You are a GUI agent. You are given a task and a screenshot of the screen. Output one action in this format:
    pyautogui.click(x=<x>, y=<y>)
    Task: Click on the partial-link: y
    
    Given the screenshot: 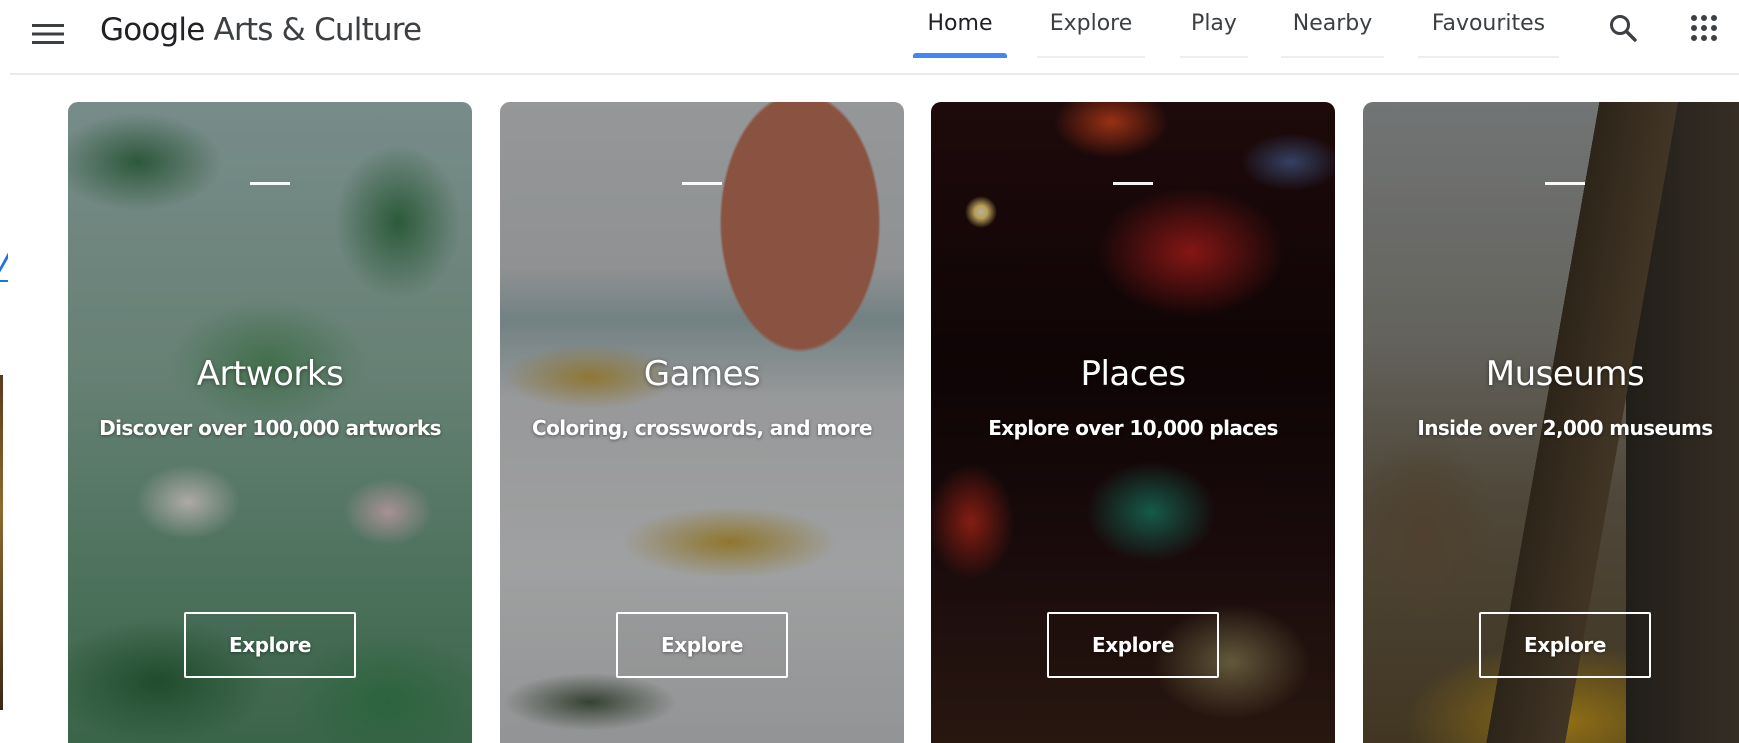 What is the action you would take?
    pyautogui.click(x=4, y=262)
    